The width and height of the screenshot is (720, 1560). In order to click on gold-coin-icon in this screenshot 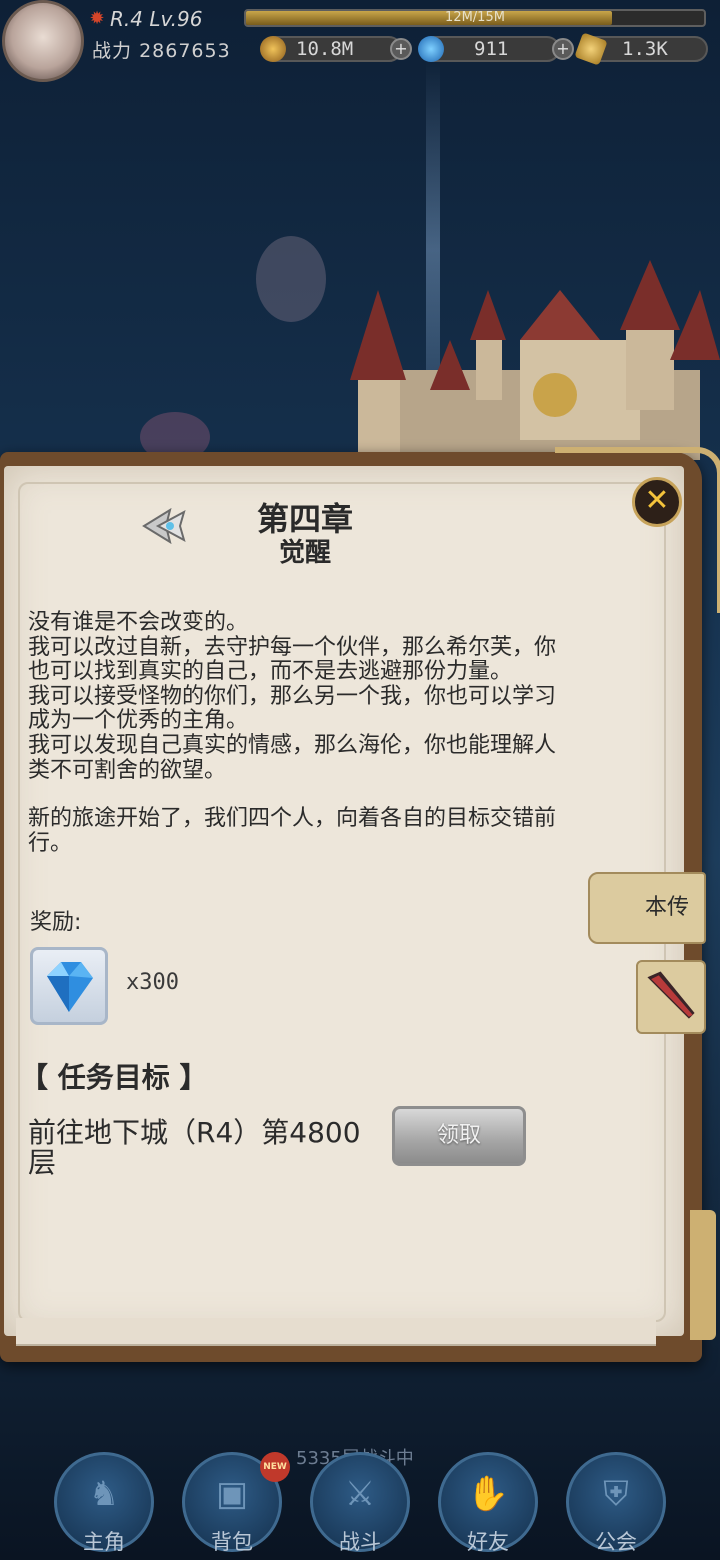, I will do `click(273, 49)`.